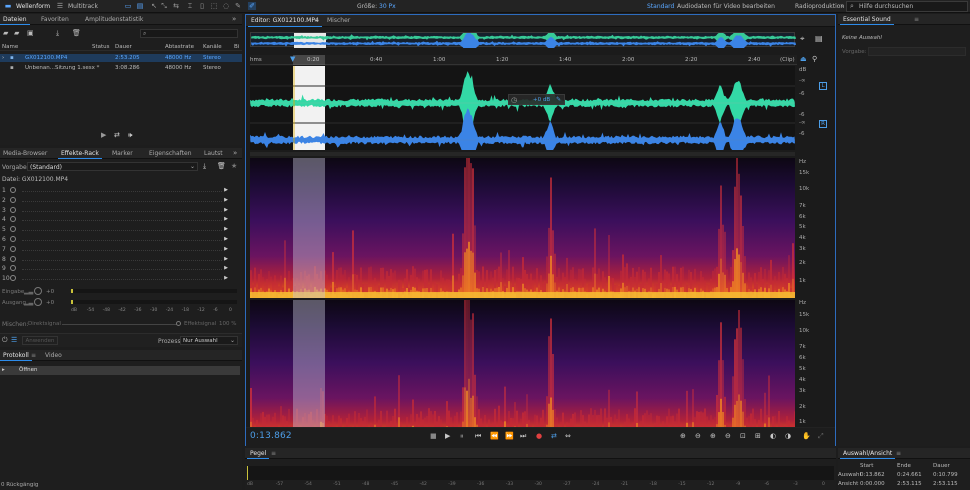 This screenshot has width=970, height=490. I want to click on col-samplerate: Abtastrate, so click(179, 47).